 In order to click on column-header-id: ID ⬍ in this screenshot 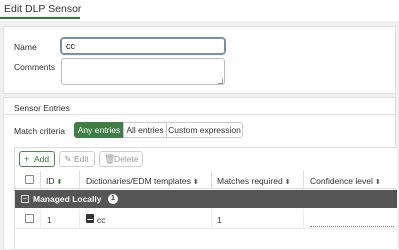, I will do `click(54, 181)`.